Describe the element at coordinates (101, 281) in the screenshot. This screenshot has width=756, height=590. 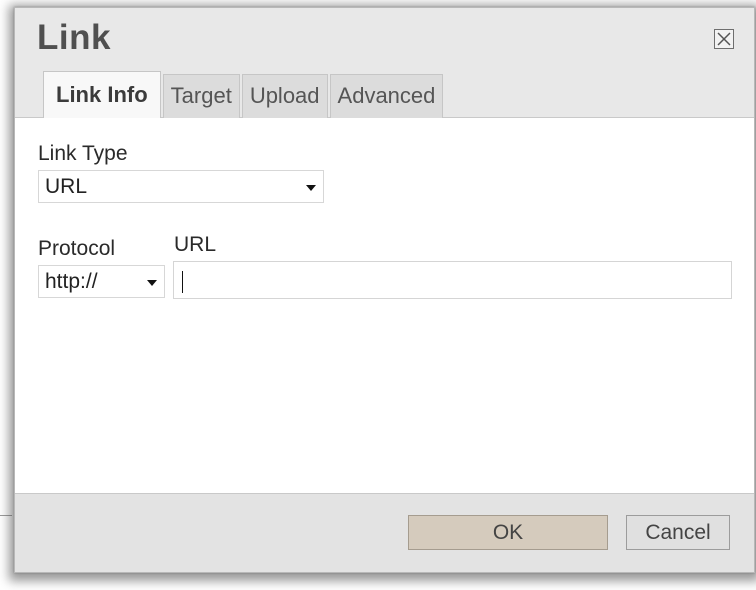
I see `protocol-select: http://` at that location.